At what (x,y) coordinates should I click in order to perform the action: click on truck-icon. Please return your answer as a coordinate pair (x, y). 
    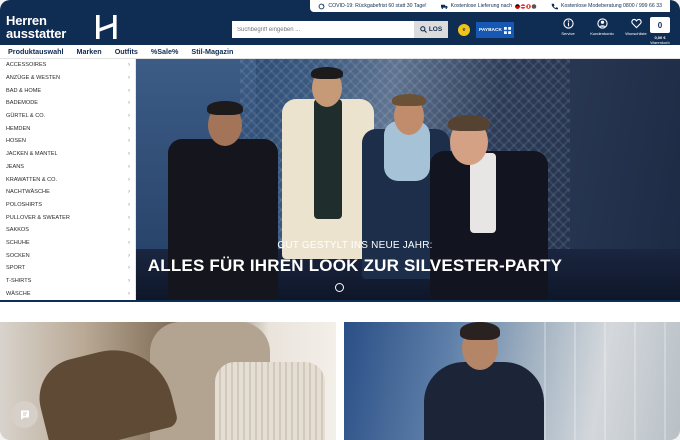
    Looking at the image, I should click on (444, 6).